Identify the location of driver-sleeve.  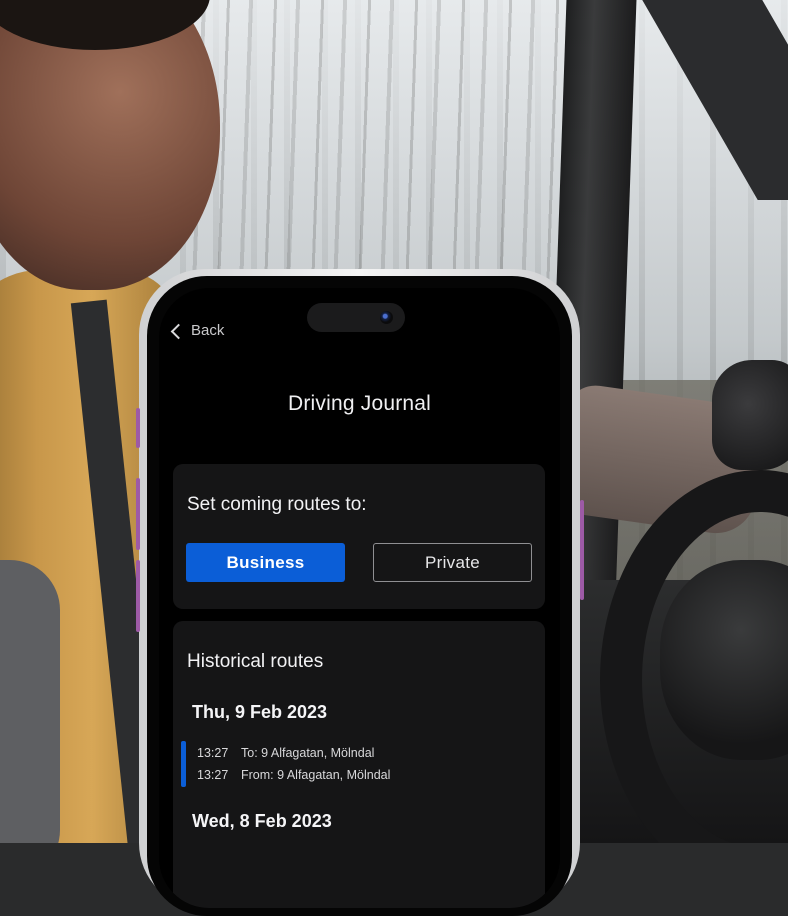
(30, 701).